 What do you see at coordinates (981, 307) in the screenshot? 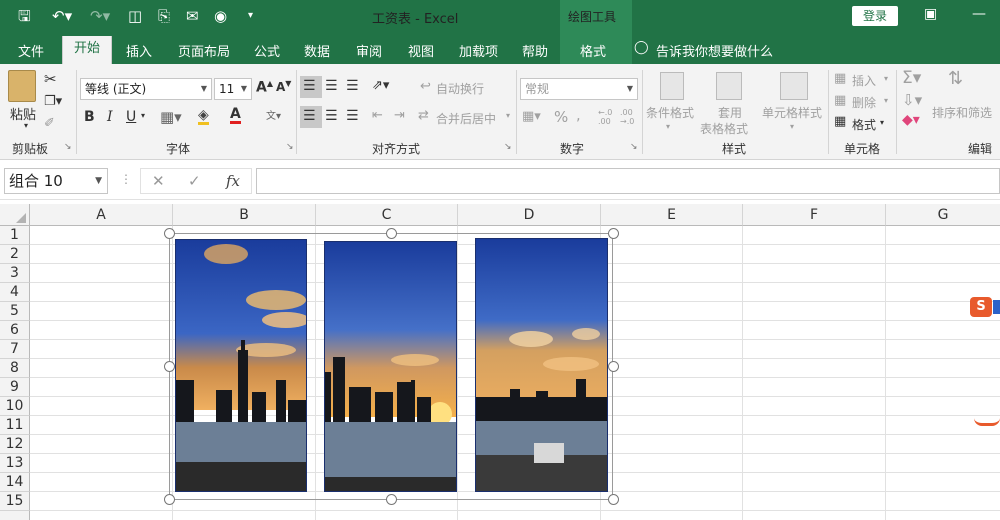
I see `ime-logo-icon: S` at bounding box center [981, 307].